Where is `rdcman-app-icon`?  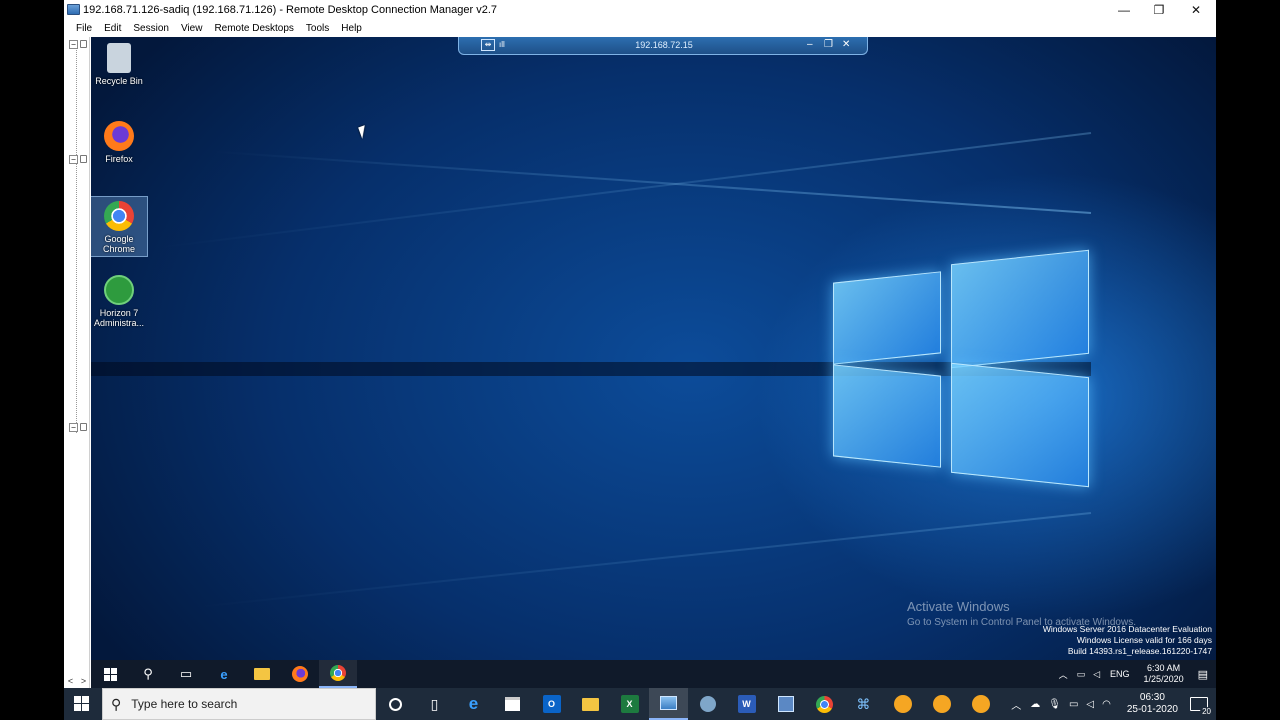 rdcman-app-icon is located at coordinates (73, 9).